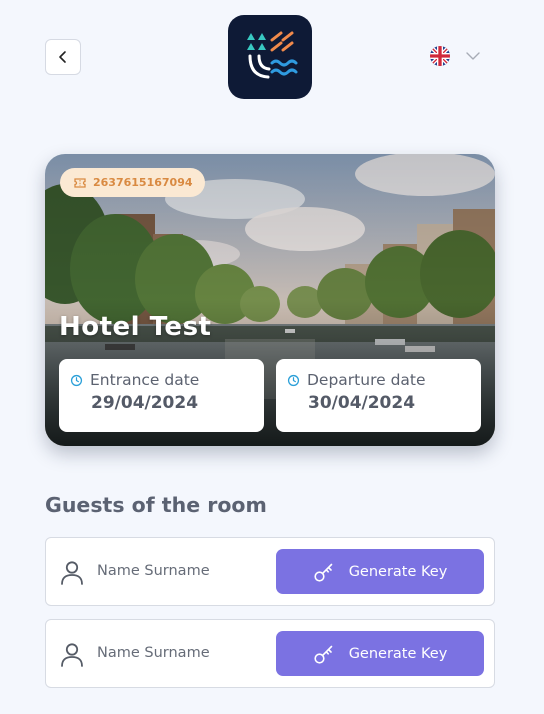  What do you see at coordinates (366, 380) in the screenshot?
I see `departure-date-label: Departure date` at bounding box center [366, 380].